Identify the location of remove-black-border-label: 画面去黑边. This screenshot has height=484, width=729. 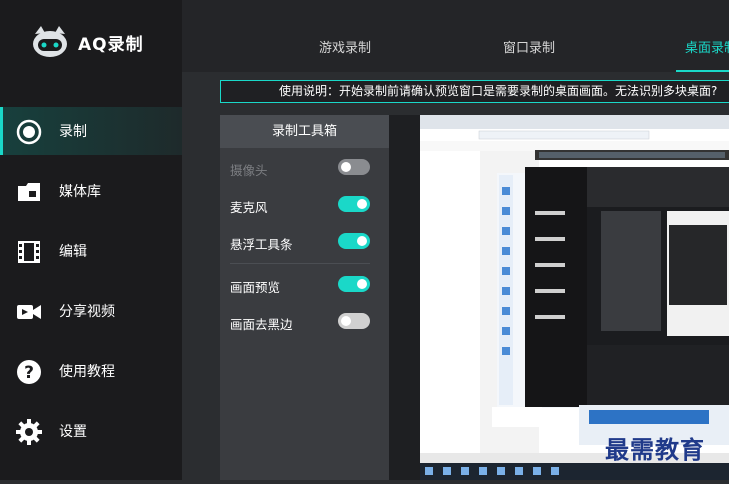
(261, 324).